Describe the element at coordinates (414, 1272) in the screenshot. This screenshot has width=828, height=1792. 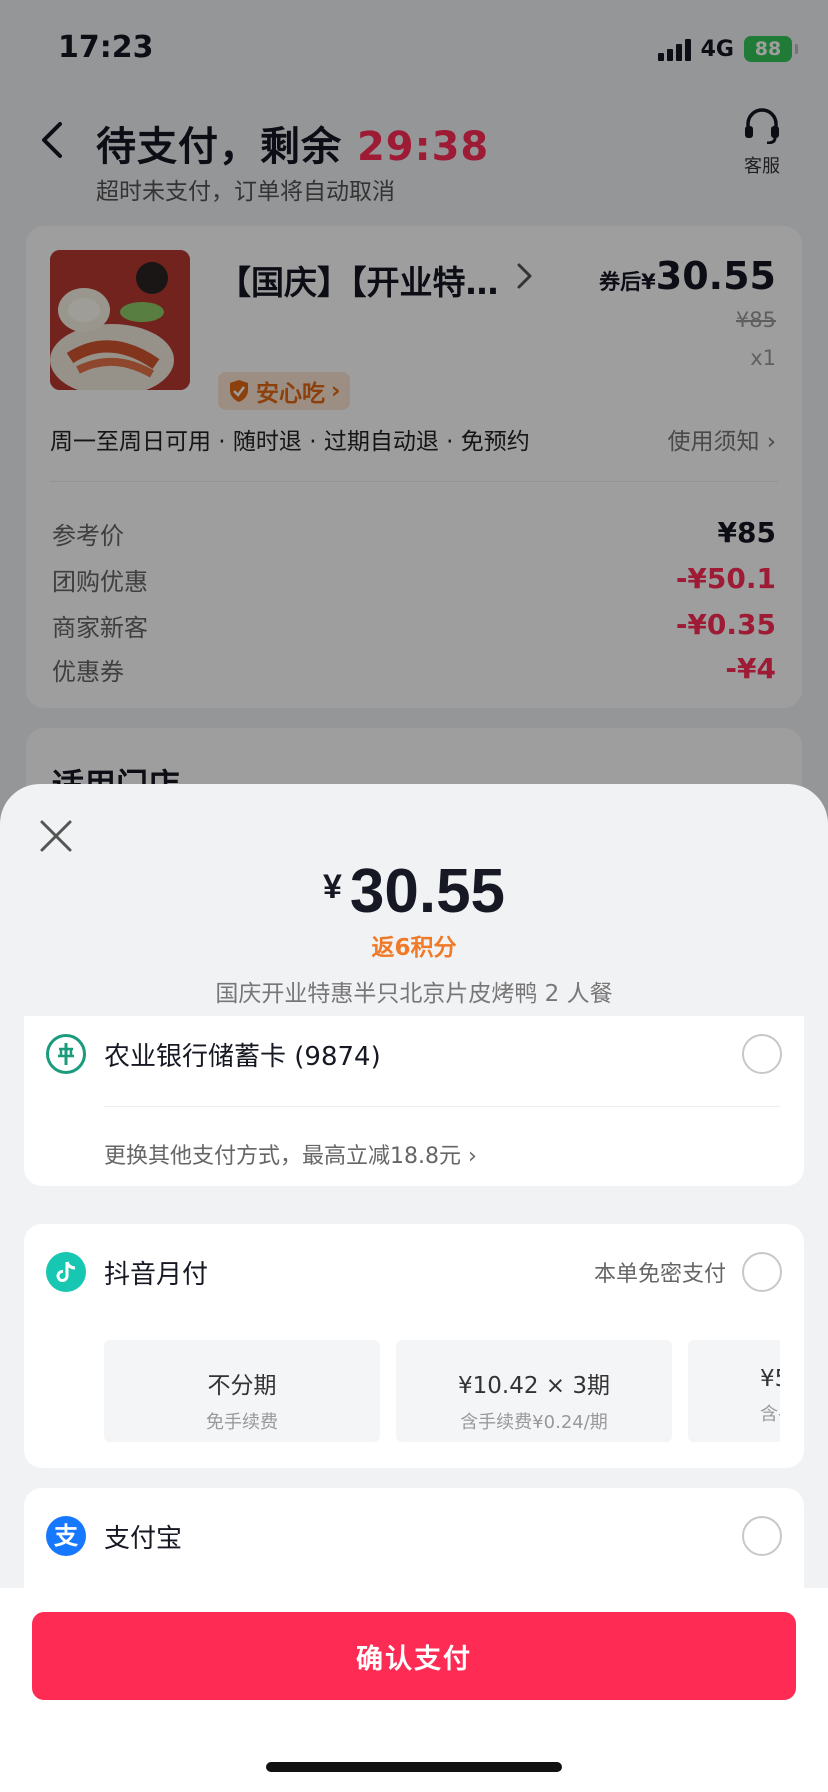
I see `douyin-row: 抖音月付 本单免密支付` at that location.